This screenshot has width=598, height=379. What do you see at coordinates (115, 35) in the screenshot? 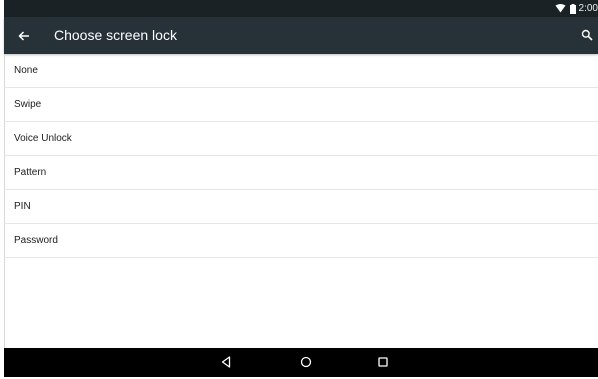
I see `page-title: Choose screen lock` at bounding box center [115, 35].